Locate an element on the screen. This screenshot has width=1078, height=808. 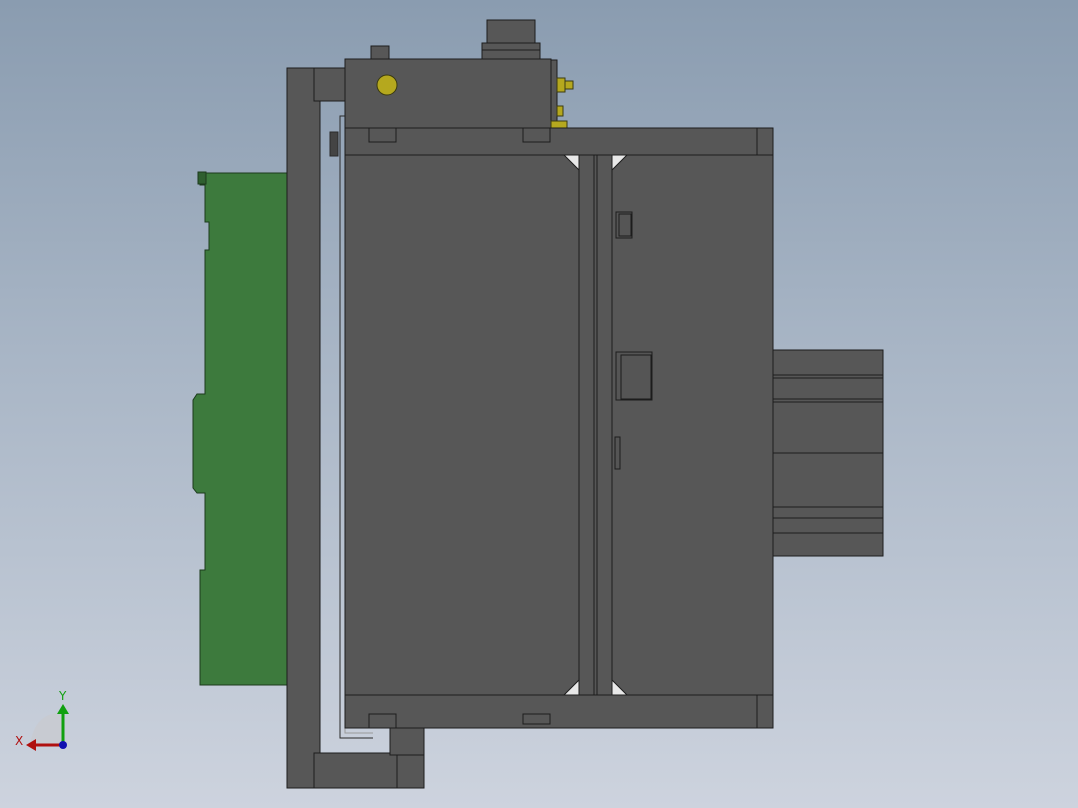
z-axis-dot is located at coordinates (63, 745).